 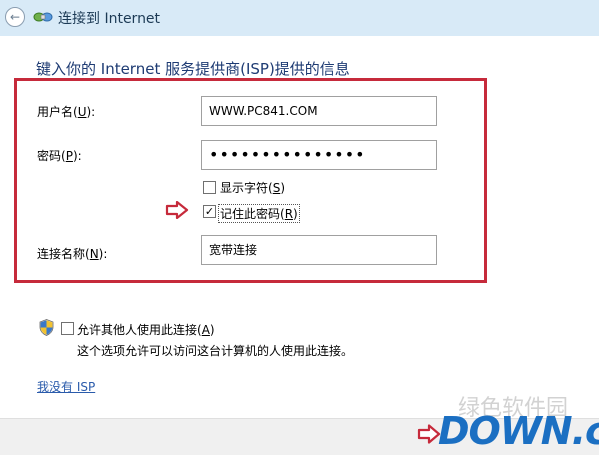 What do you see at coordinates (209, 187) in the screenshot?
I see `show-chars-checkbox` at bounding box center [209, 187].